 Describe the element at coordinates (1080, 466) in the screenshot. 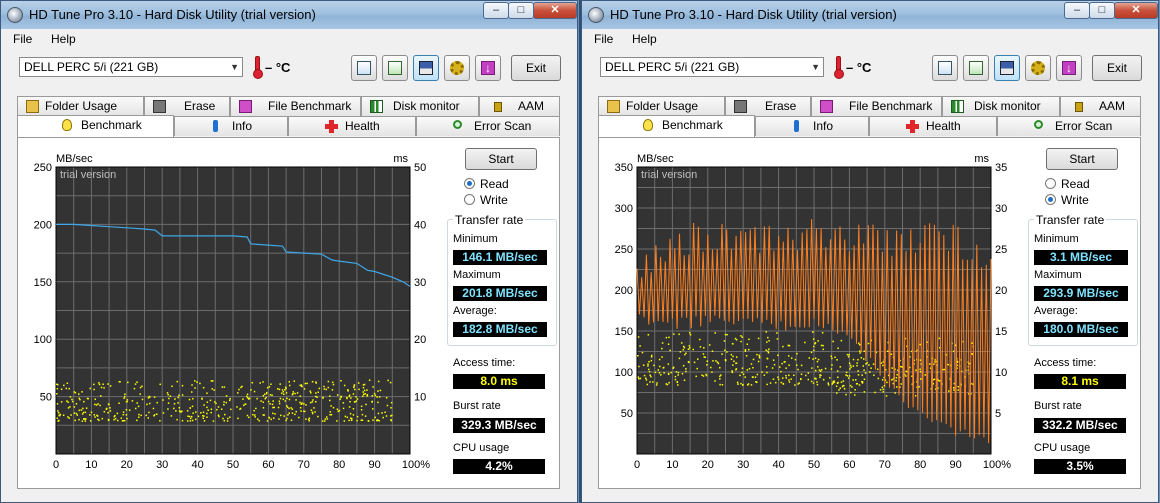

I see `cpu-usage-value: 3.5%` at that location.